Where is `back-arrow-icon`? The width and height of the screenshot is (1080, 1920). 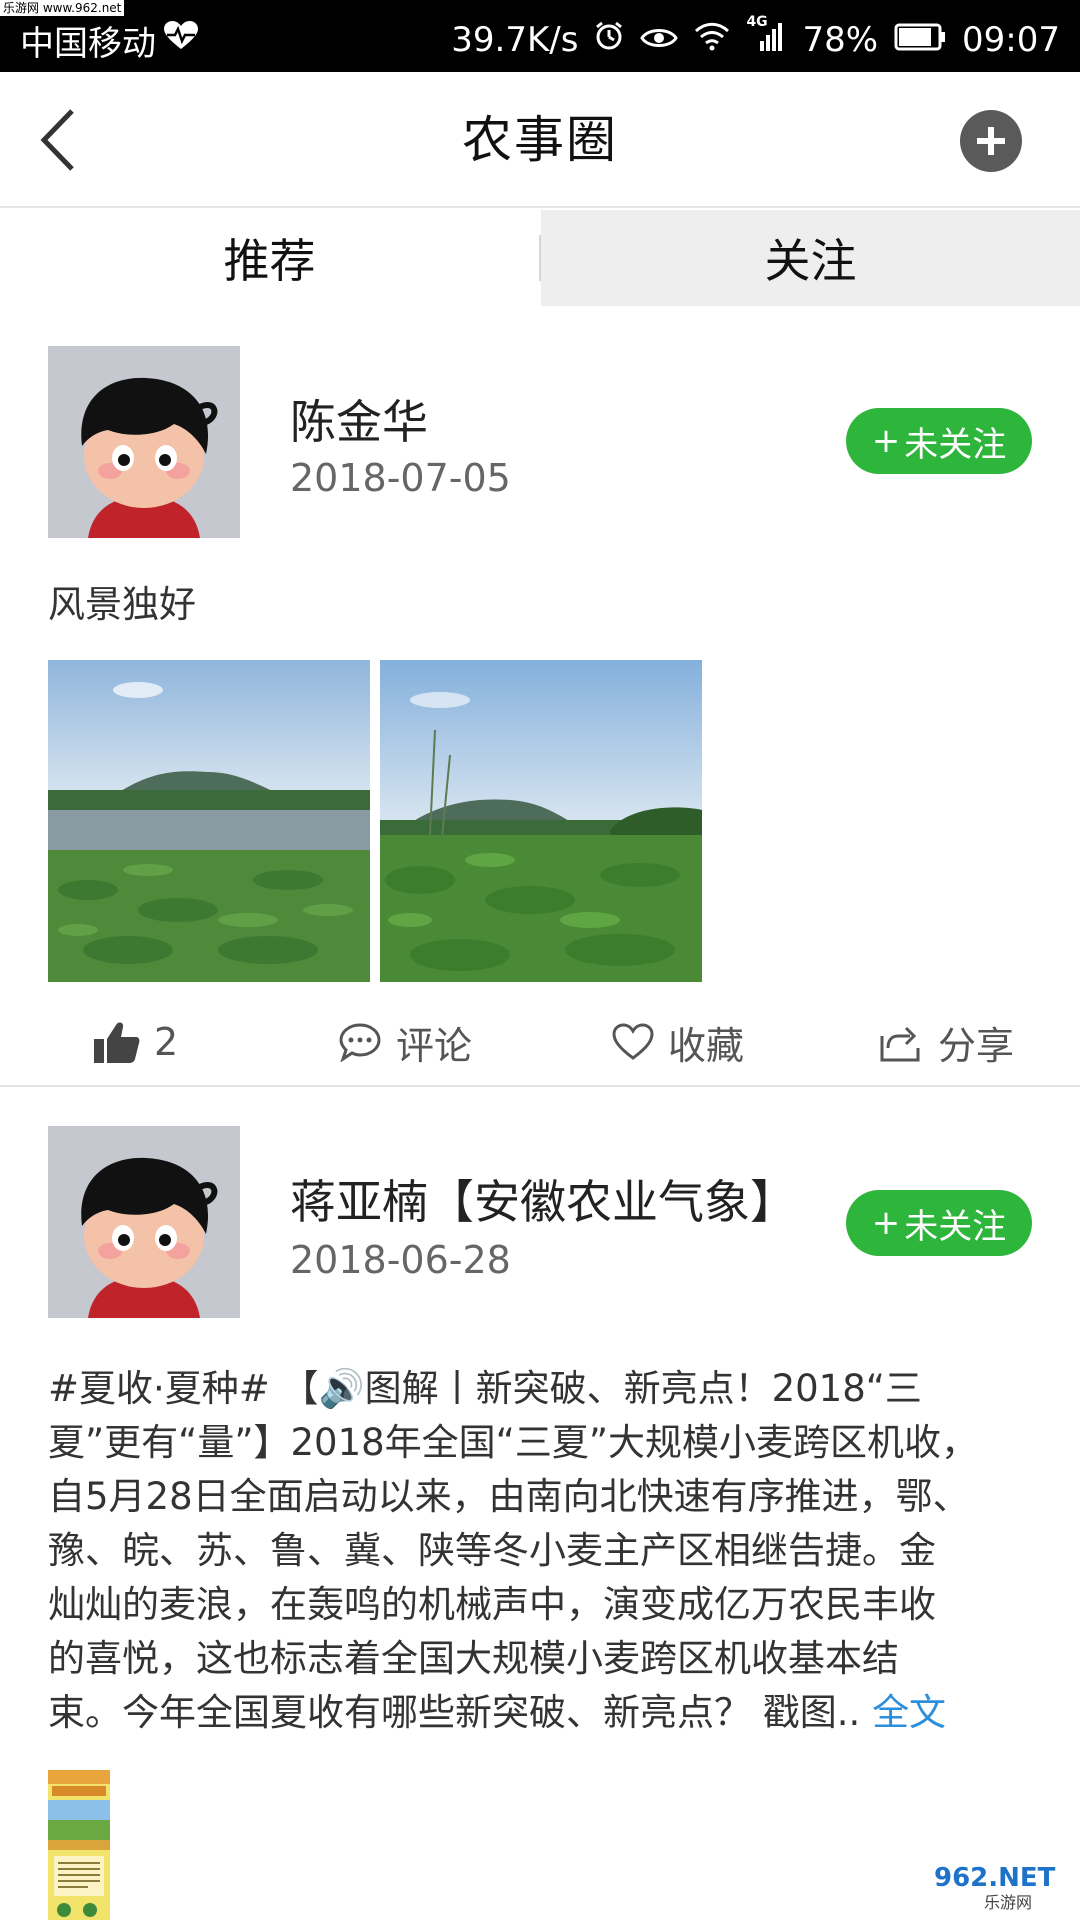
back-arrow-icon is located at coordinates (57, 140).